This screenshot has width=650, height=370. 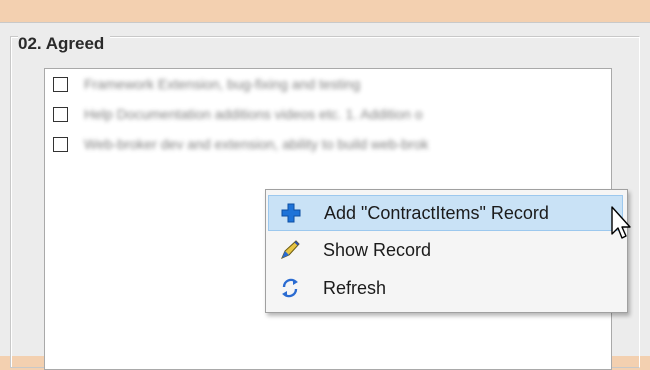 What do you see at coordinates (291, 213) in the screenshot?
I see `plus-icon` at bounding box center [291, 213].